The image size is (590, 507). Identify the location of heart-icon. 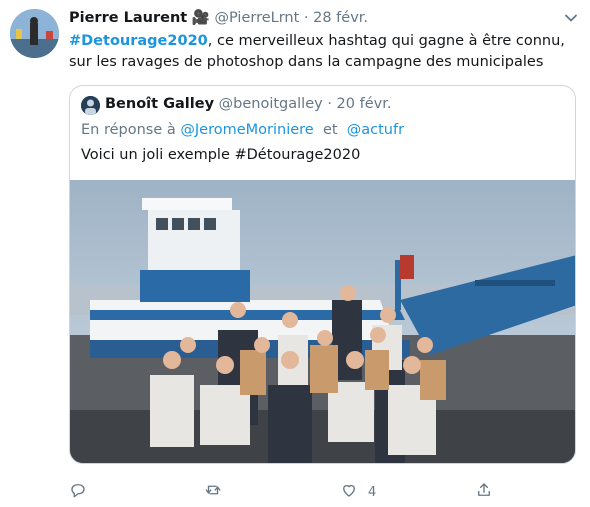
(349, 492).